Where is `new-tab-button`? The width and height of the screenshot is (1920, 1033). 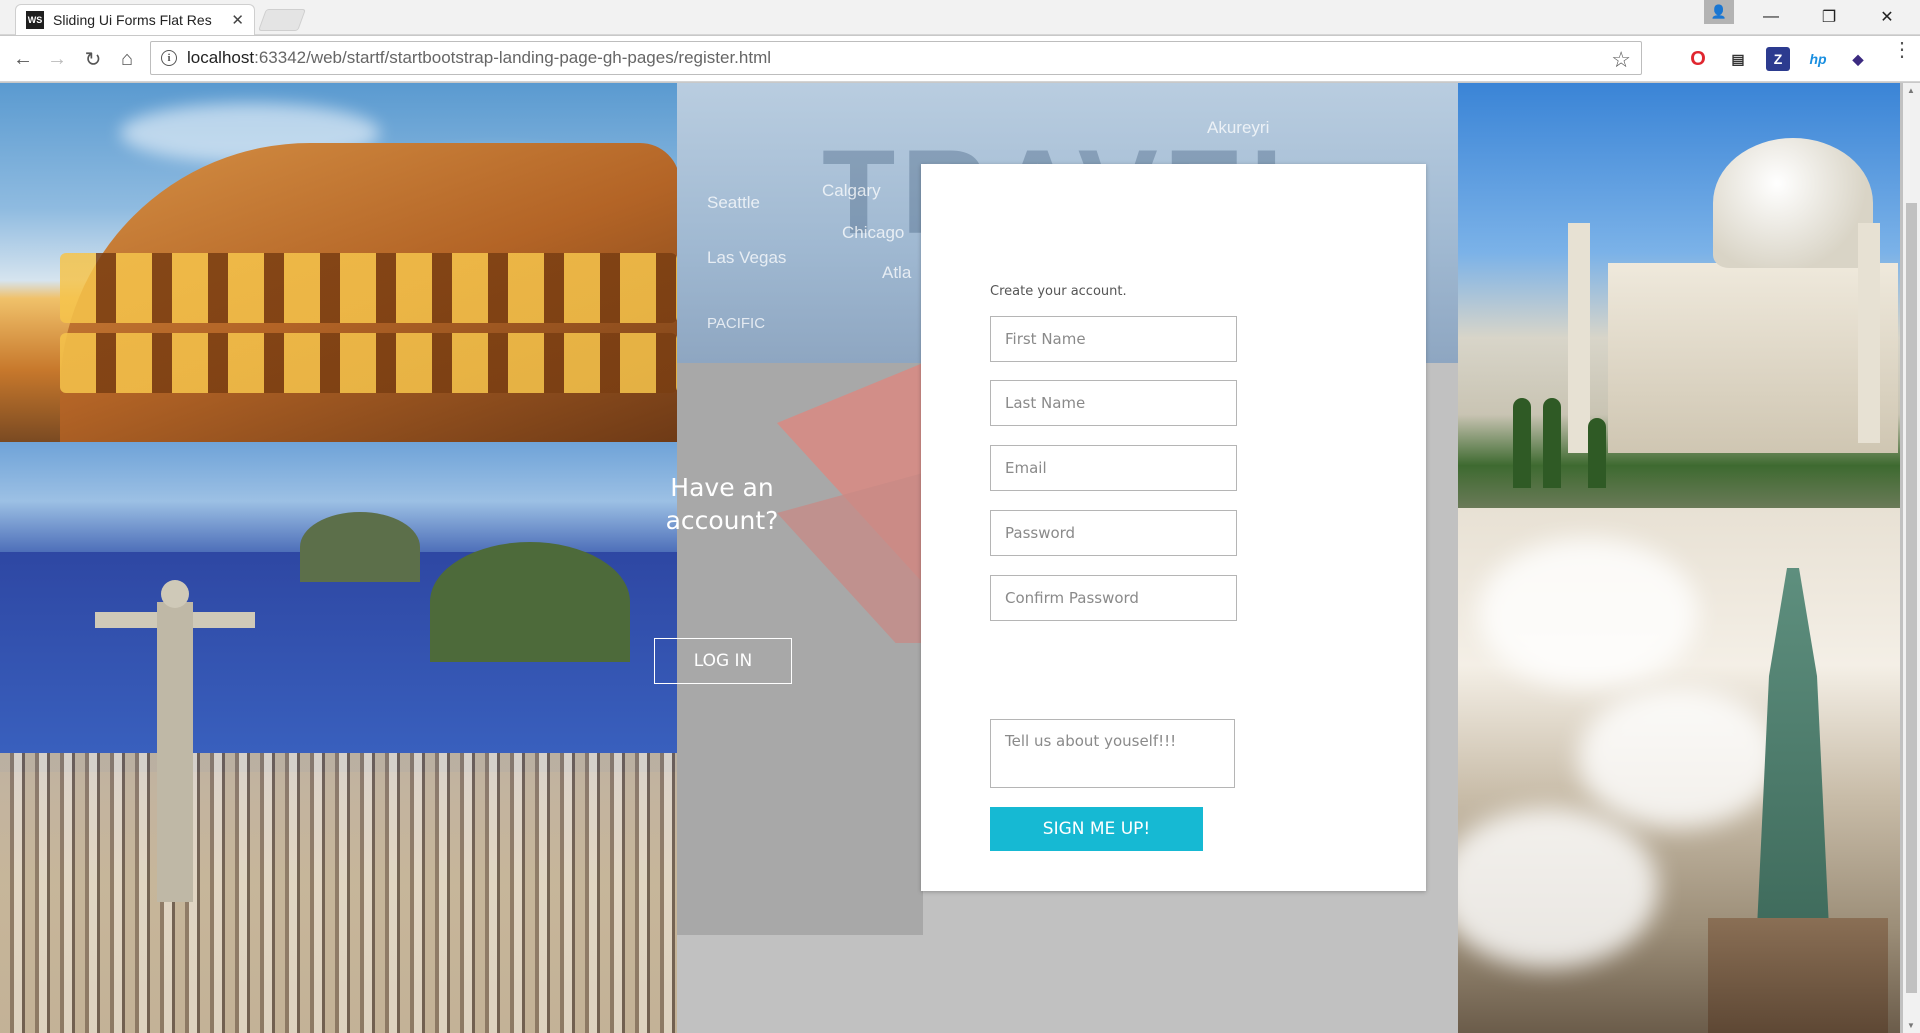
new-tab-button is located at coordinates (282, 20).